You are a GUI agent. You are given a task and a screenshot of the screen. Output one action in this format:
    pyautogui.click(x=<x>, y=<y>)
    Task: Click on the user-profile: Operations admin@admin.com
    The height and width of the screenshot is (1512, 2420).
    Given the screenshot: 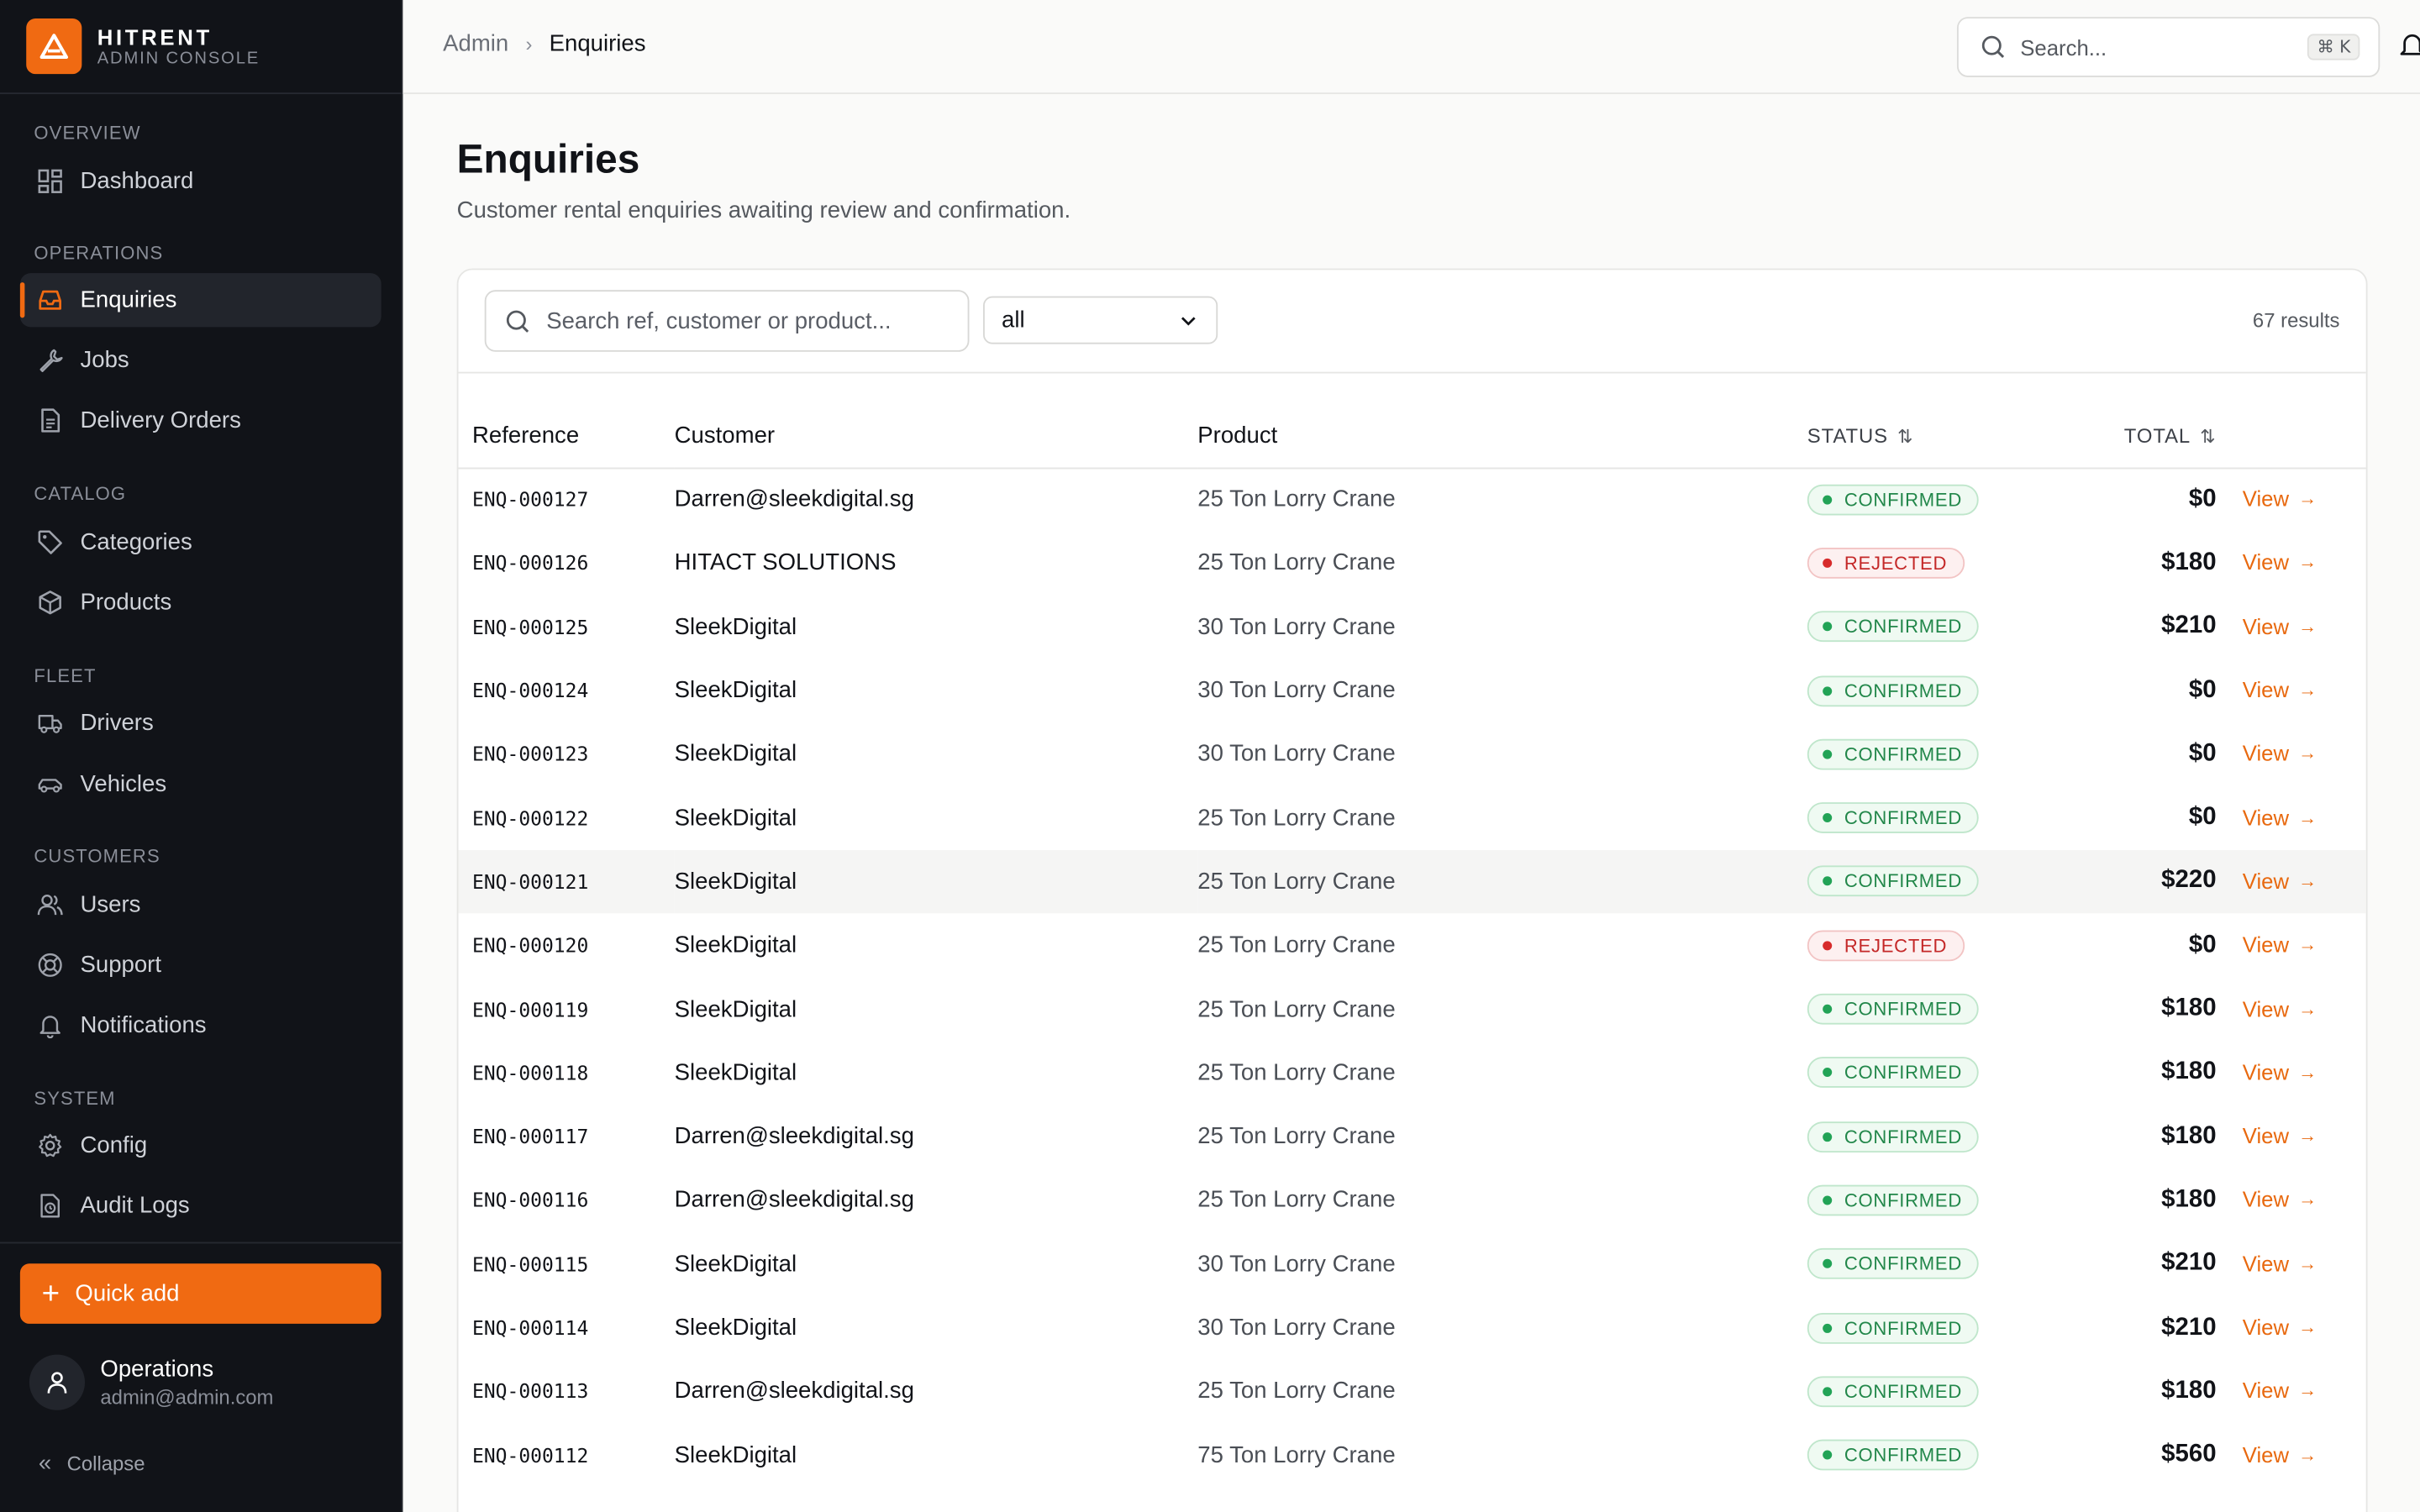 What is the action you would take?
    pyautogui.click(x=151, y=1382)
    